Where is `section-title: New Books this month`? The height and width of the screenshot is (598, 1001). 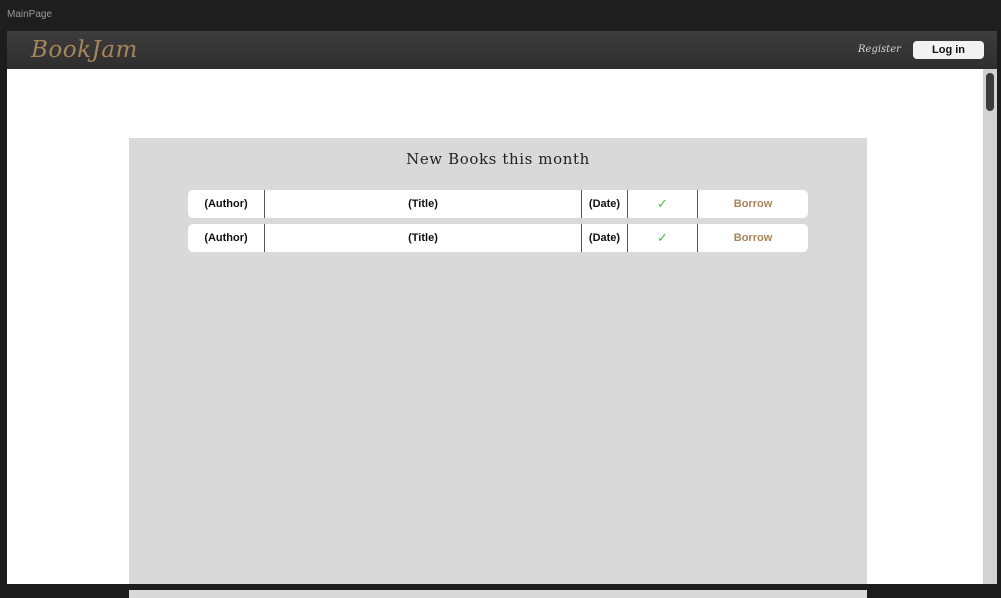
section-title: New Books this month is located at coordinates (498, 159).